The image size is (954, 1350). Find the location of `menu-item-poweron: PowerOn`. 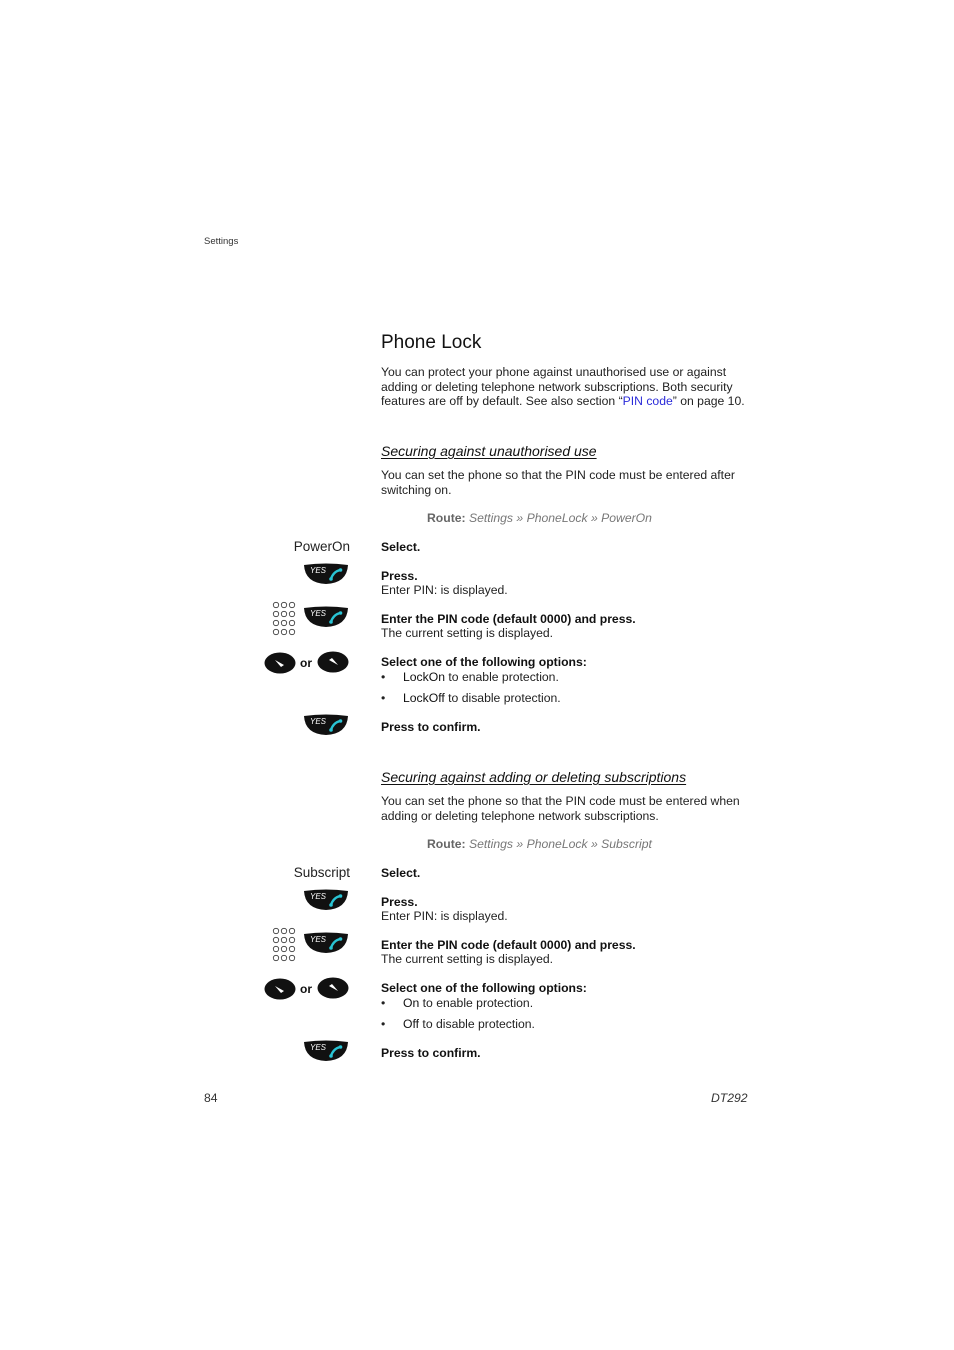

menu-item-poweron: PowerOn is located at coordinates (321, 546).